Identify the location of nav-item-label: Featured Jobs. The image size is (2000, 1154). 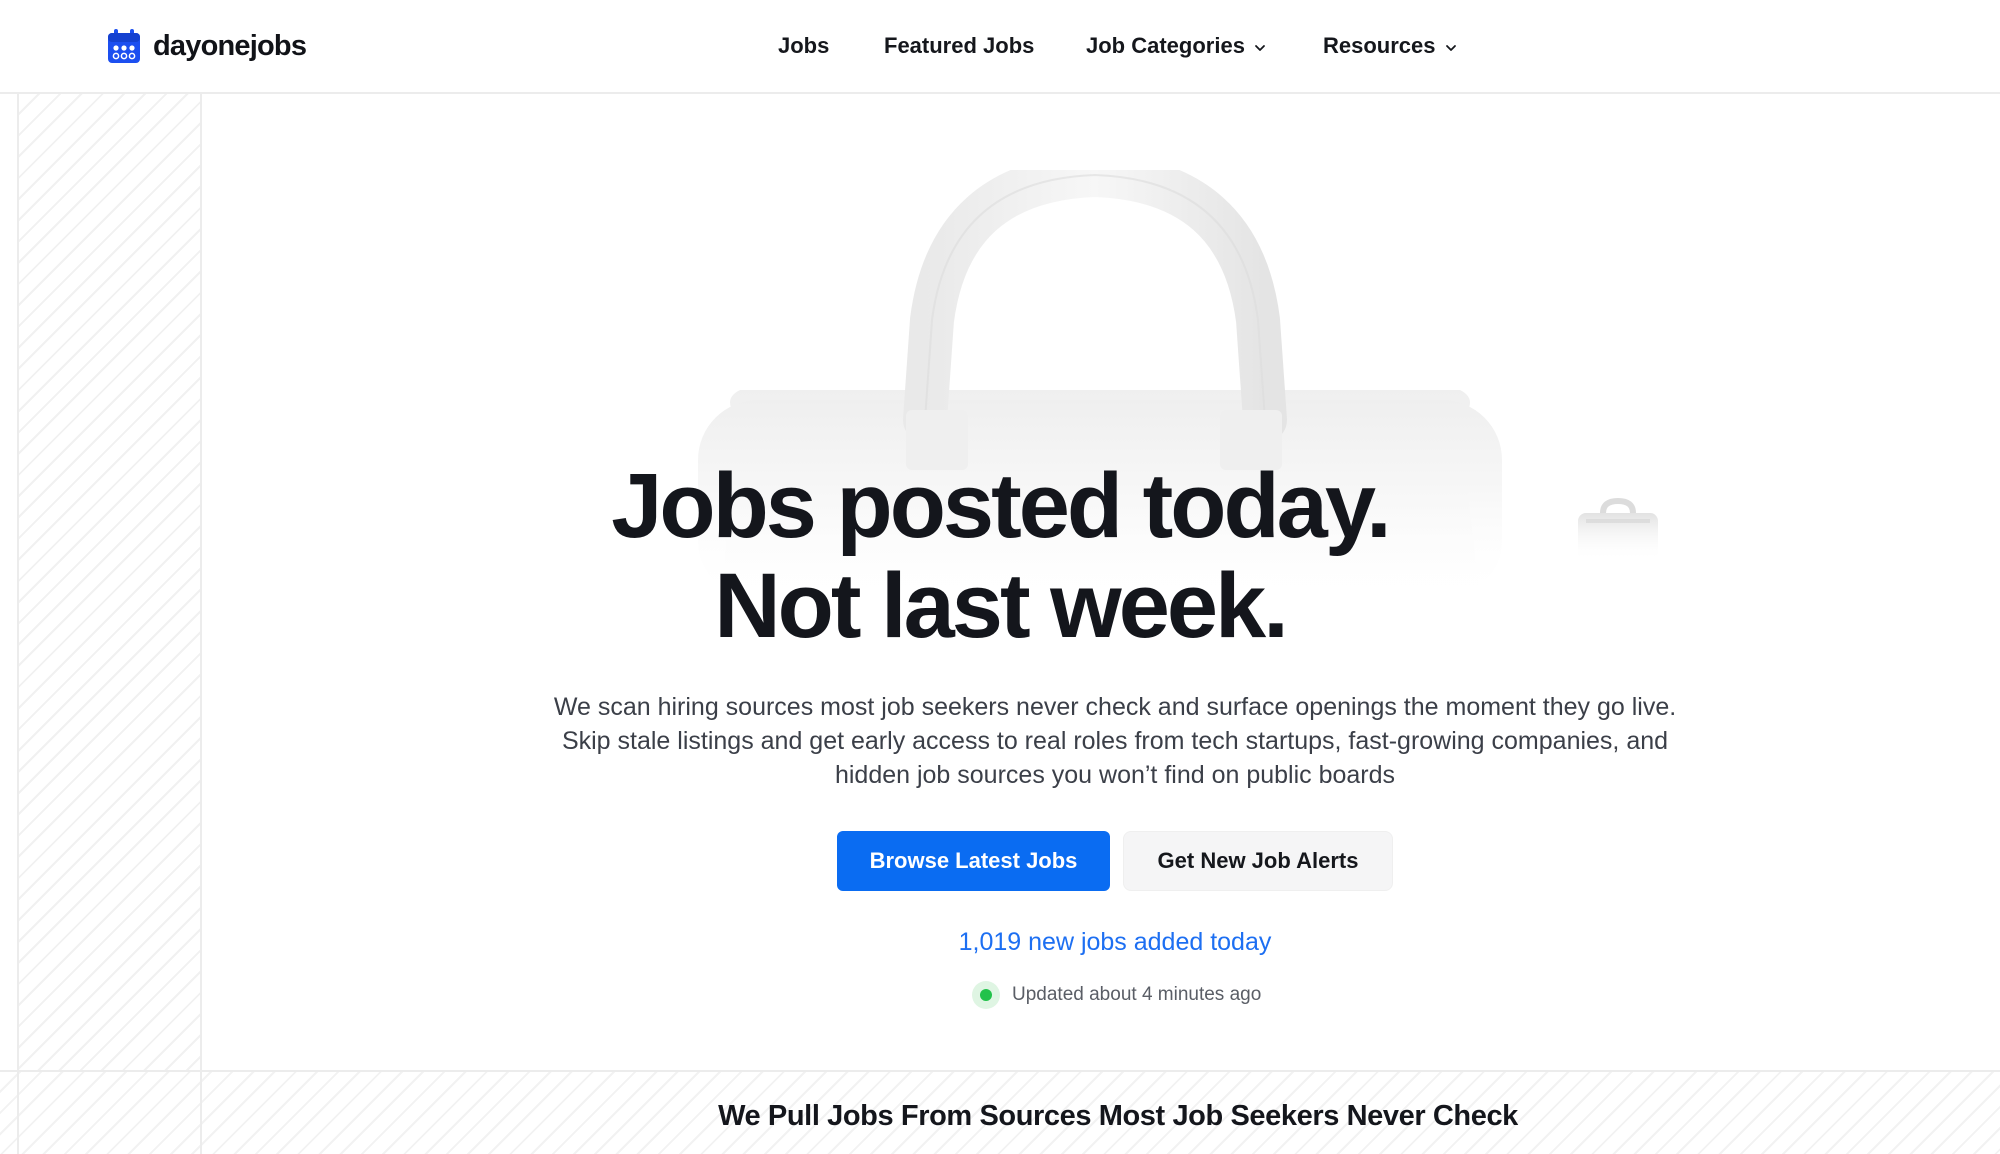
(959, 45).